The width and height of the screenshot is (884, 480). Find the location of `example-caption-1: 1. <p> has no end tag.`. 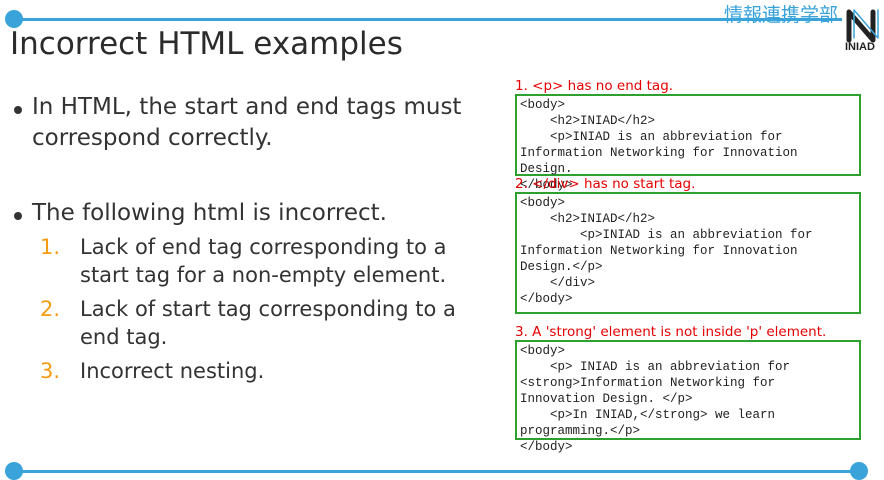

example-caption-1: 1. <p> has no end tag. is located at coordinates (594, 86).